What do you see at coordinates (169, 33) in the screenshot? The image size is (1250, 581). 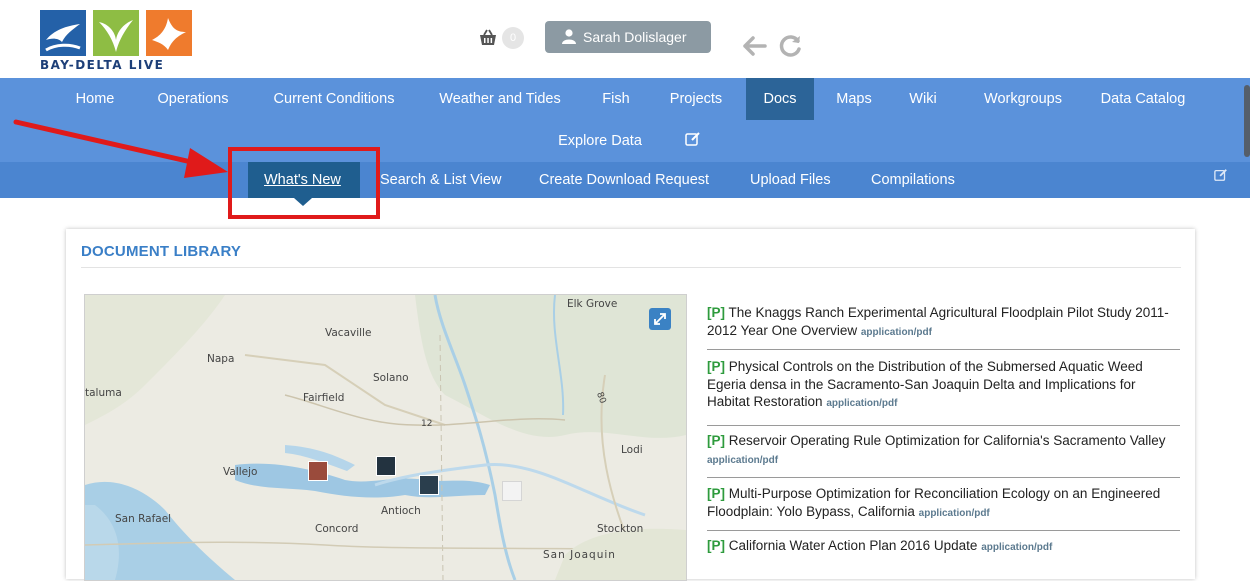 I see `bird-logo-tile` at bounding box center [169, 33].